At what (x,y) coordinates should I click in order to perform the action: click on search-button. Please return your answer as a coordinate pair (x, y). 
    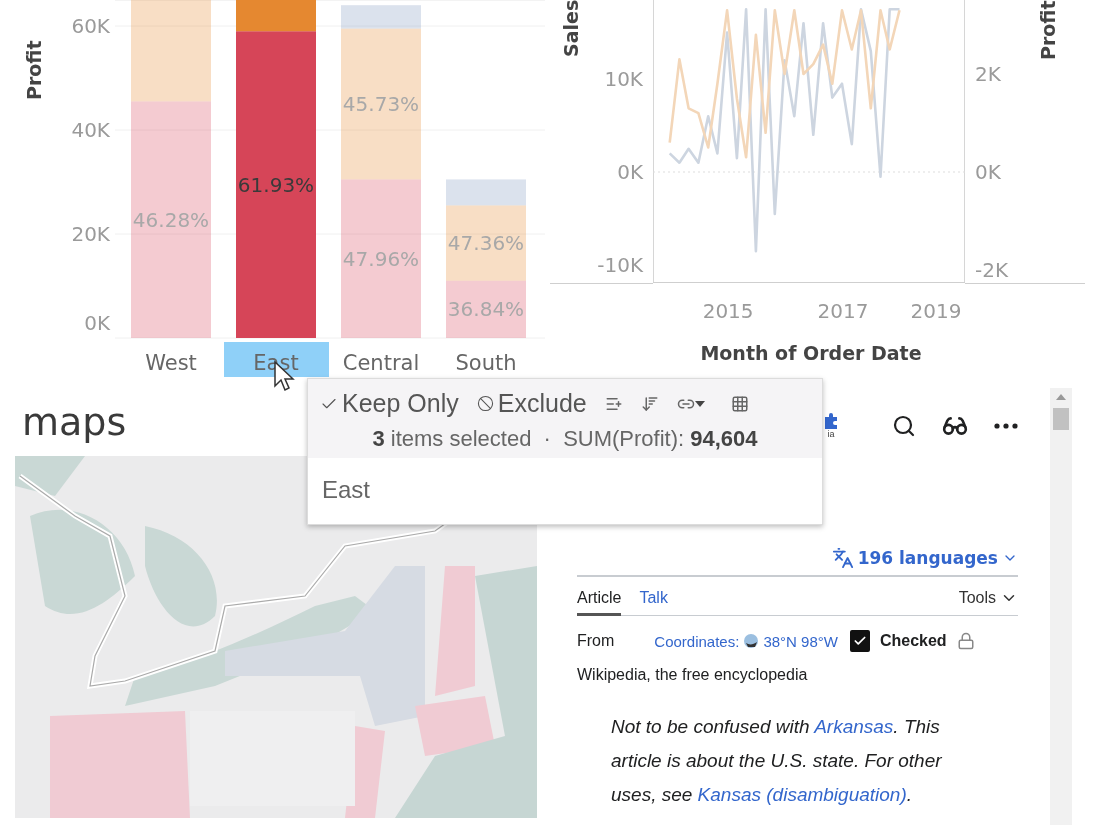
    Looking at the image, I should click on (904, 426).